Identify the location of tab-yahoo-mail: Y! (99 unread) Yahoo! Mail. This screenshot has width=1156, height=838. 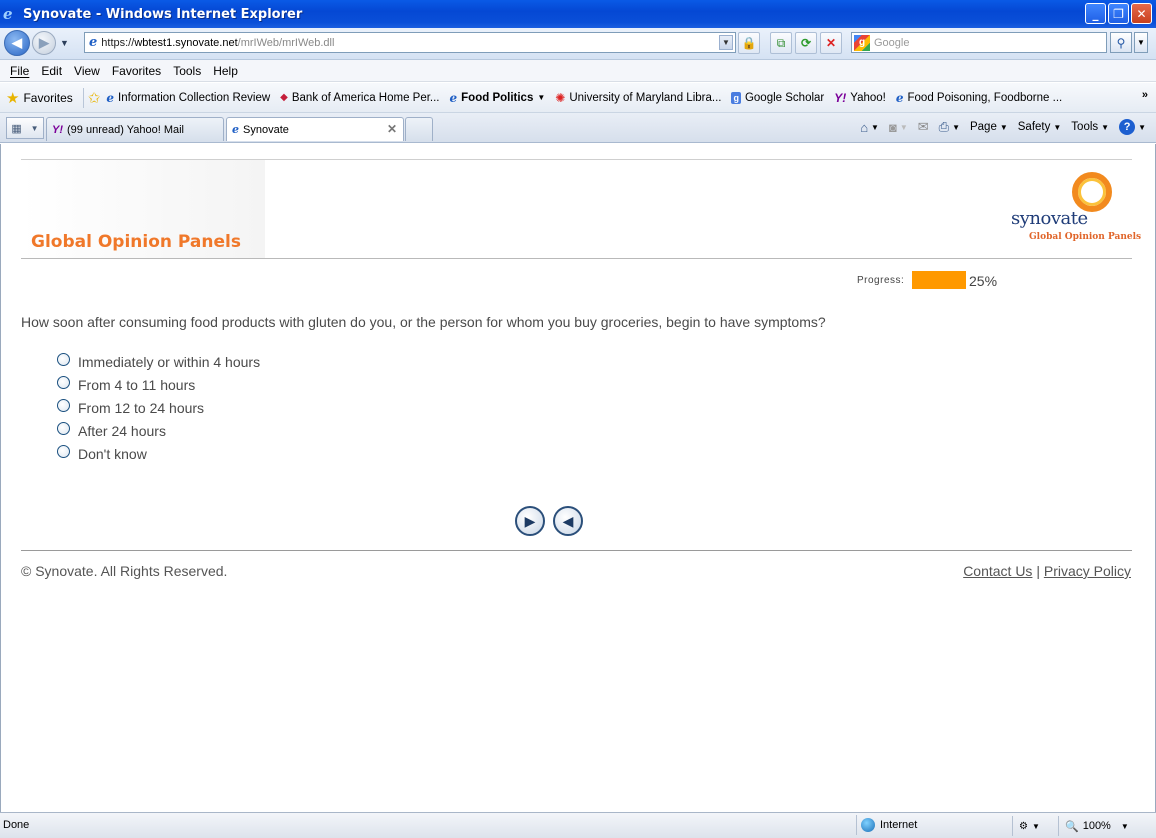
(135, 129).